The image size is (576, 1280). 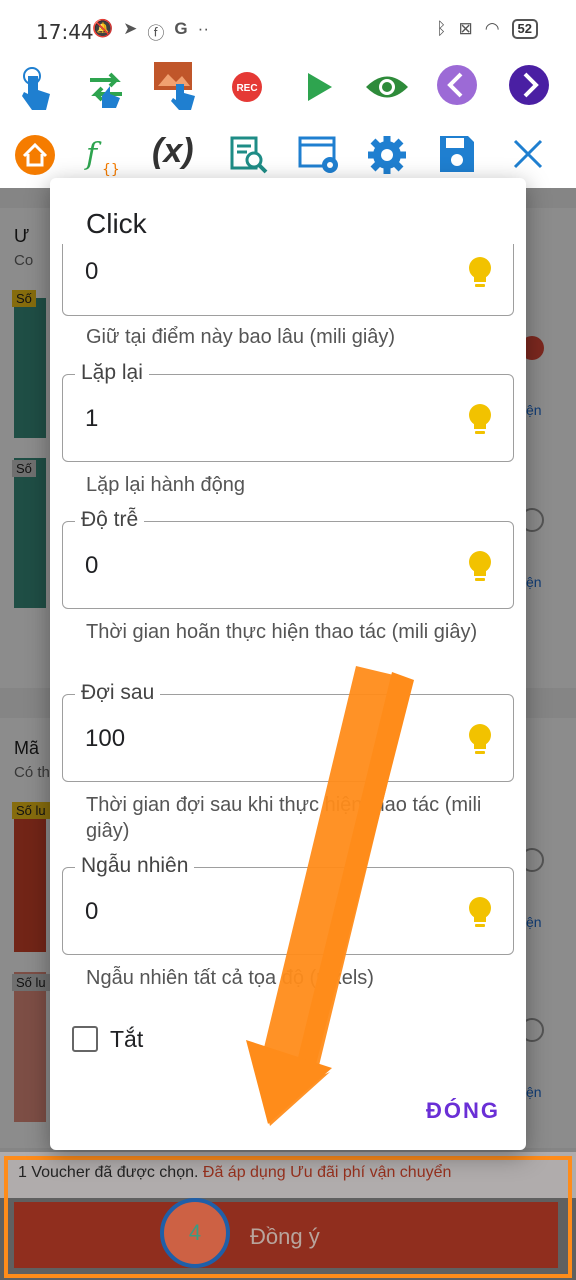 I want to click on prev-icon, so click(x=457, y=85).